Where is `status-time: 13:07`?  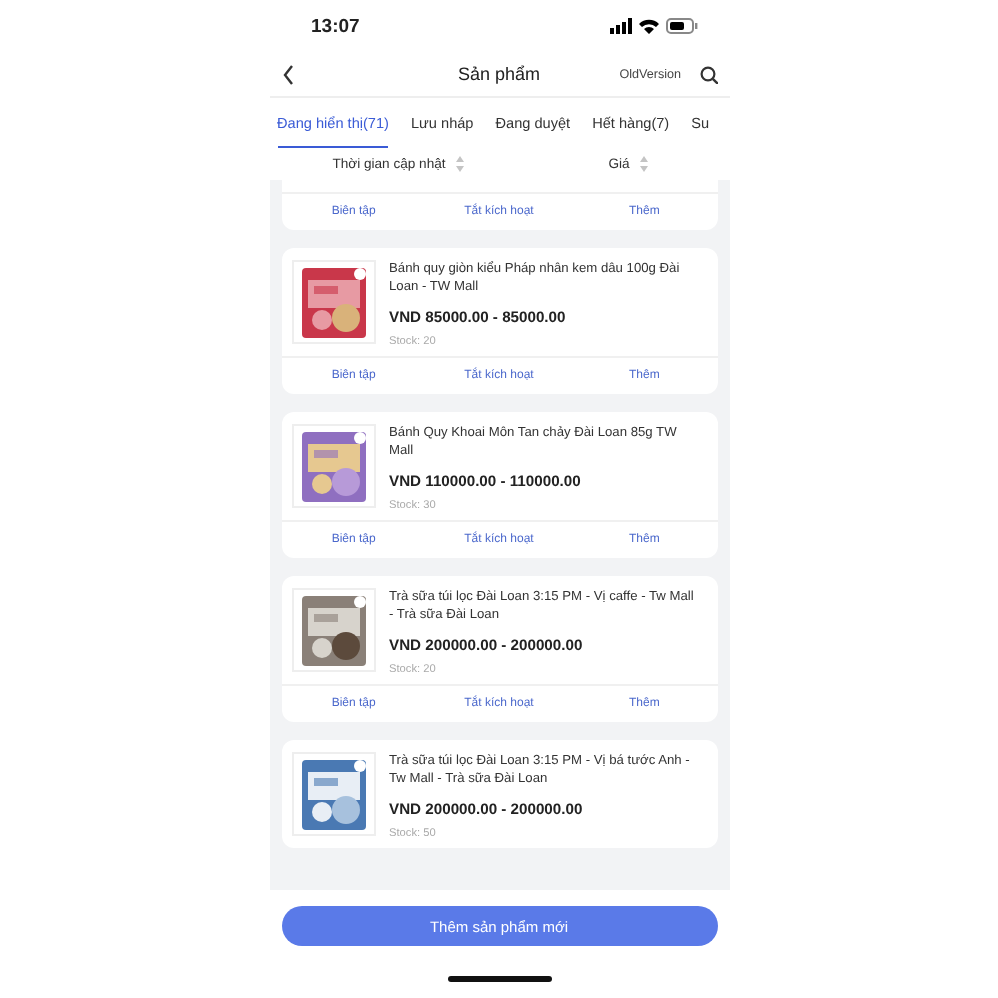 status-time: 13:07 is located at coordinates (335, 26).